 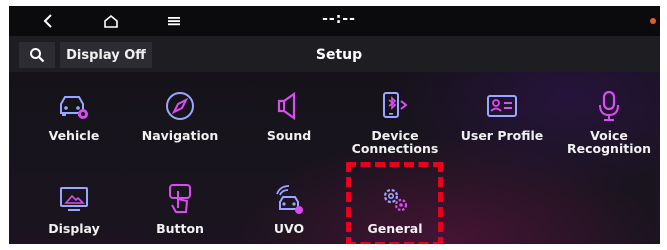 I want to click on menu-item-label: Display, so click(x=74, y=228).